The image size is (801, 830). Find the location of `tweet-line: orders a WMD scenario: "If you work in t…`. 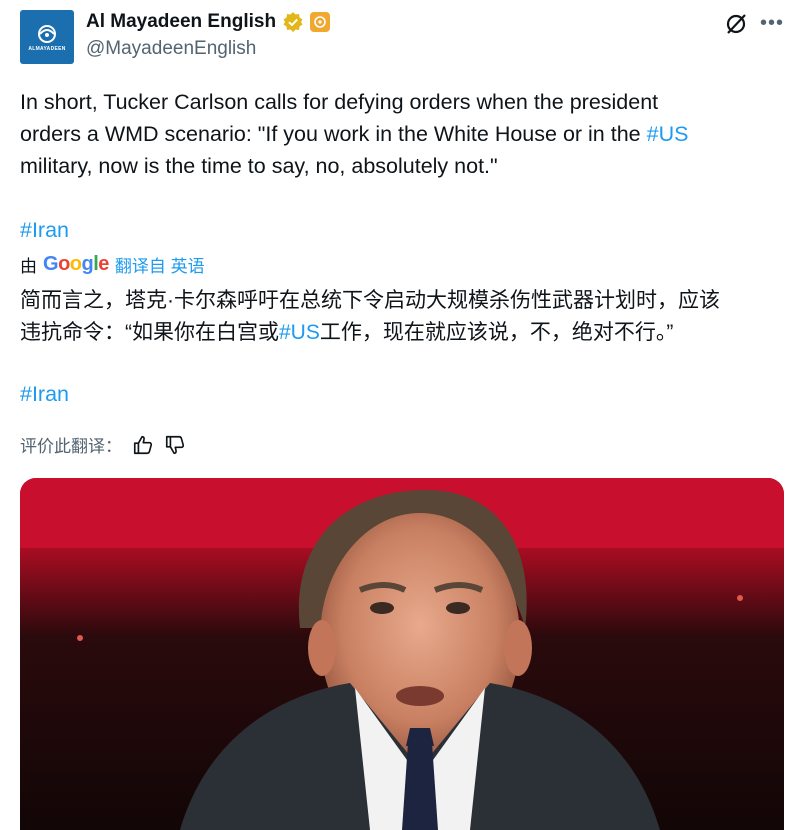

tweet-line: orders a WMD scenario: "If you work in t… is located at coordinates (405, 134).